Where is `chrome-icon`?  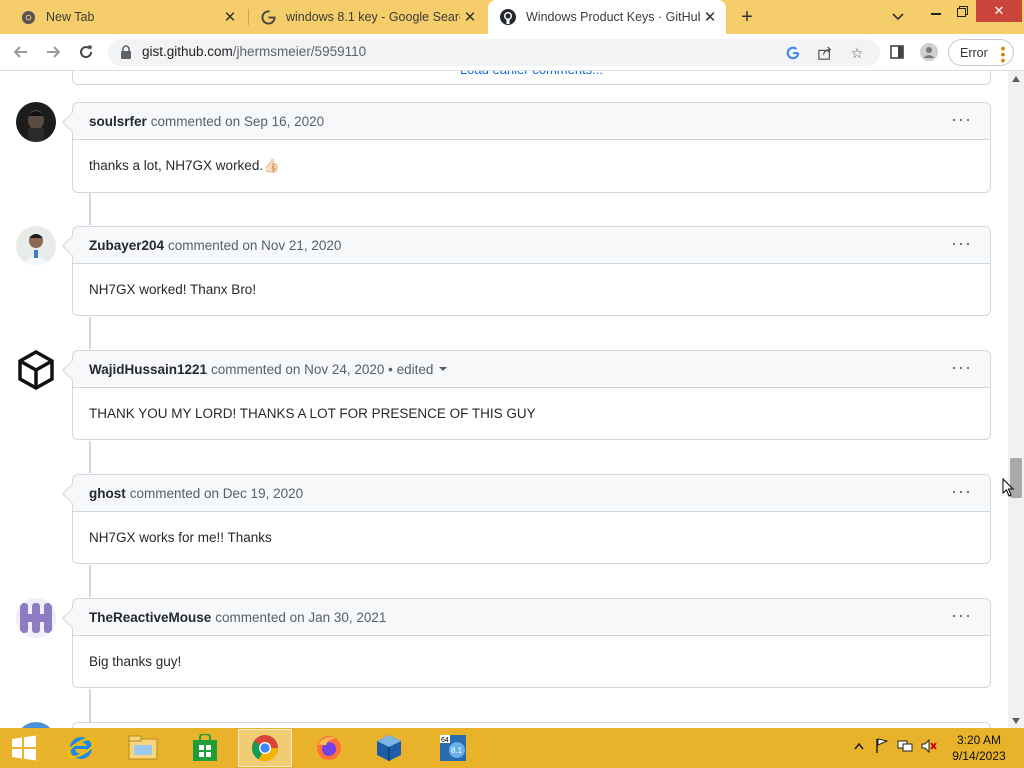
chrome-icon is located at coordinates (28, 17).